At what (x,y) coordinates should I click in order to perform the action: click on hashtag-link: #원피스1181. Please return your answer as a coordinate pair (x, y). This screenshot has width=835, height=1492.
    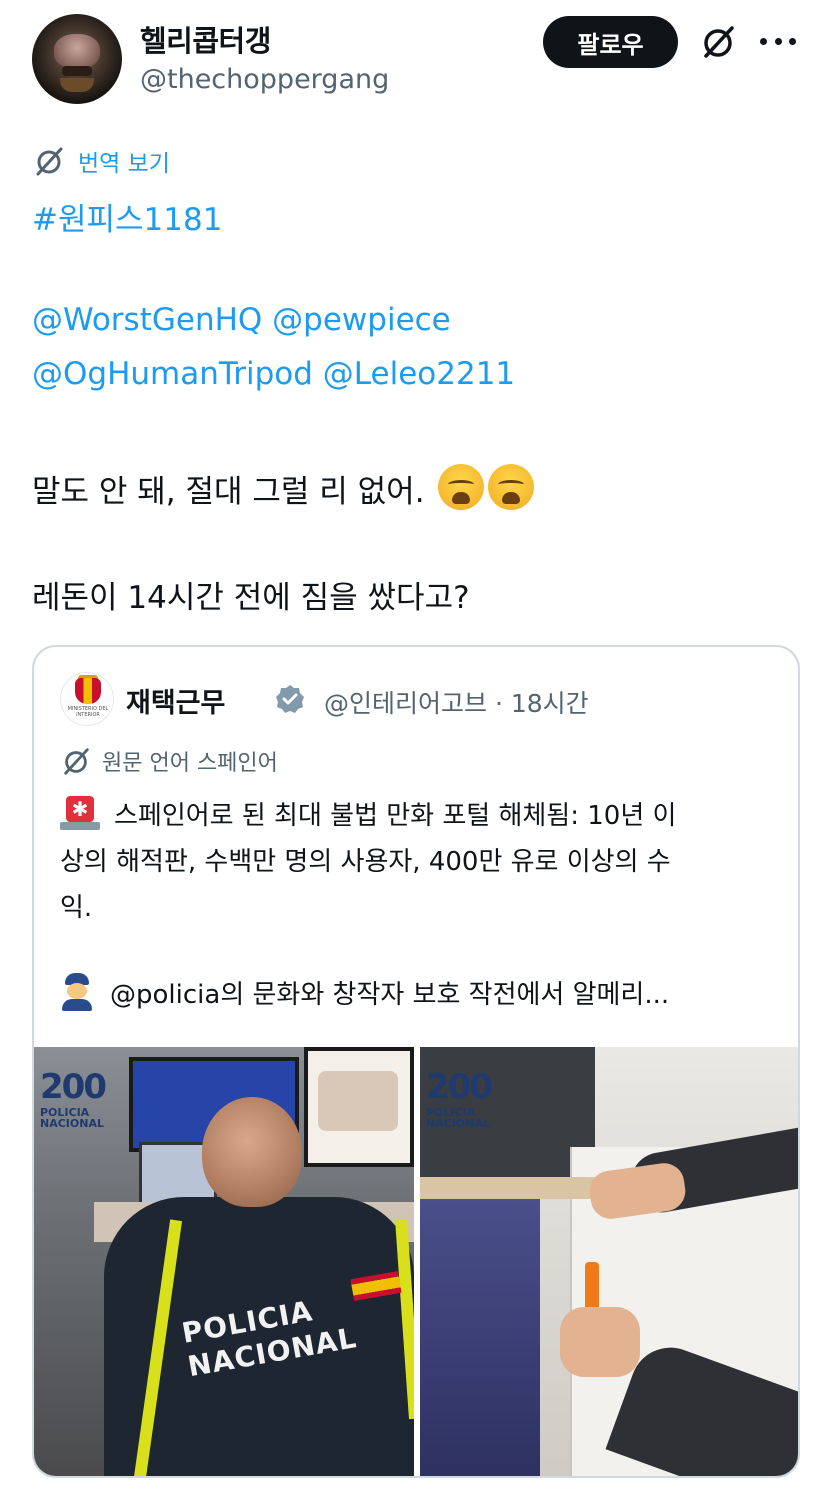
    Looking at the image, I should click on (127, 216).